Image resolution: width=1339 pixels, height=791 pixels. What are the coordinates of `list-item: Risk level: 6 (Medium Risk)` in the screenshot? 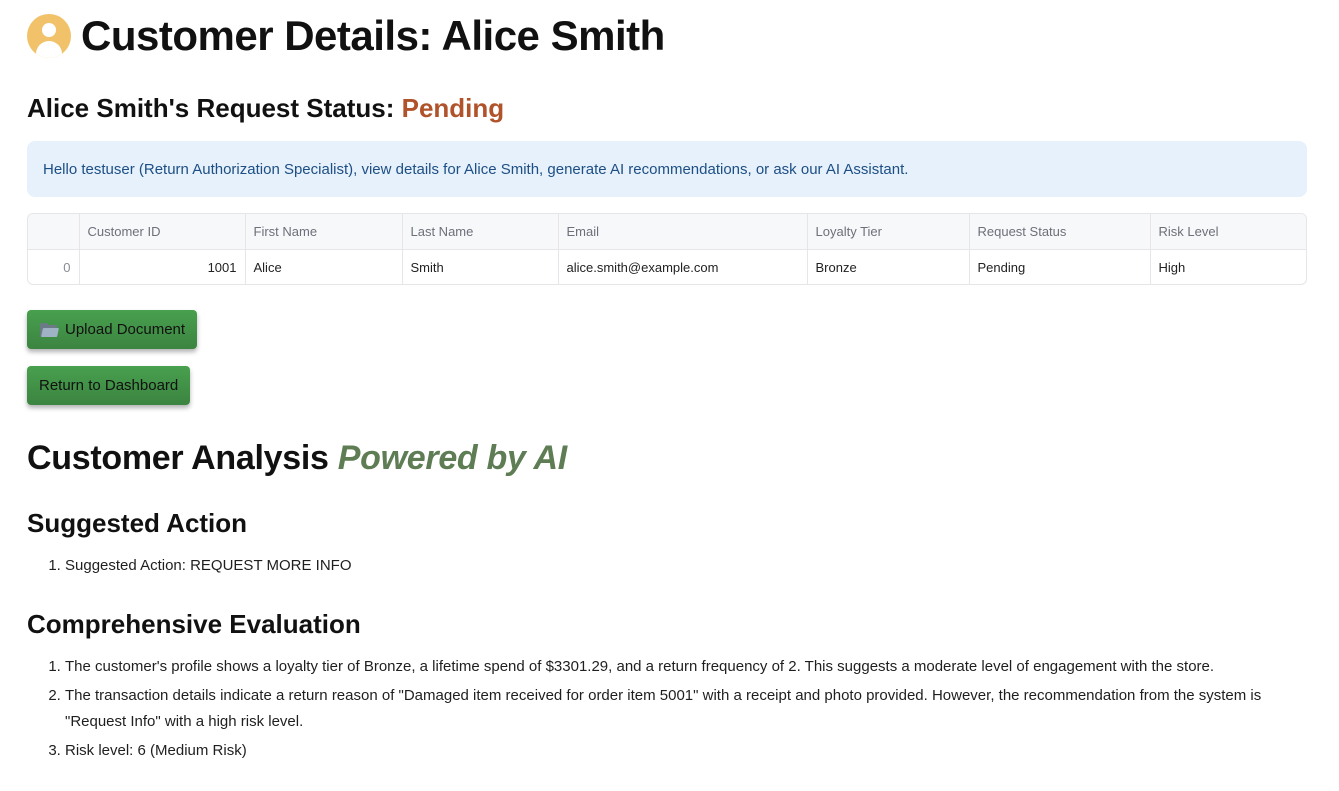 It's located at (686, 751).